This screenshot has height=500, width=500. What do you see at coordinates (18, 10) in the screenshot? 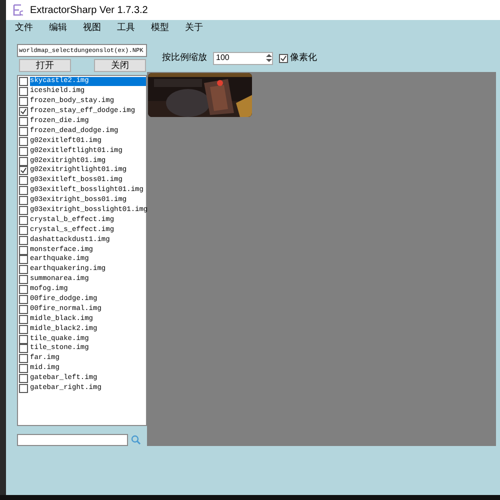
I see `app-logo-icon` at bounding box center [18, 10].